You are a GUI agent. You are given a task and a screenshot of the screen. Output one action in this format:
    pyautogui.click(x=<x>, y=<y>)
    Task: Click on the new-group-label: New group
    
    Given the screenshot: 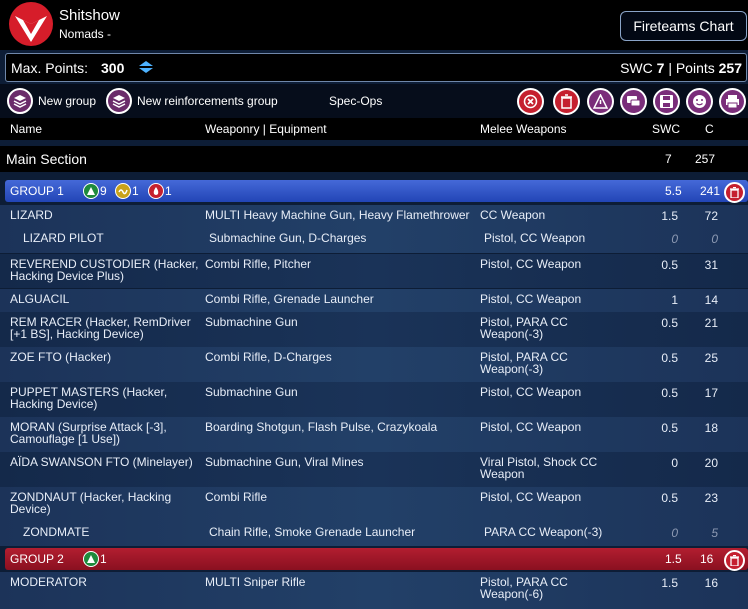 What is the action you would take?
    pyautogui.click(x=67, y=101)
    